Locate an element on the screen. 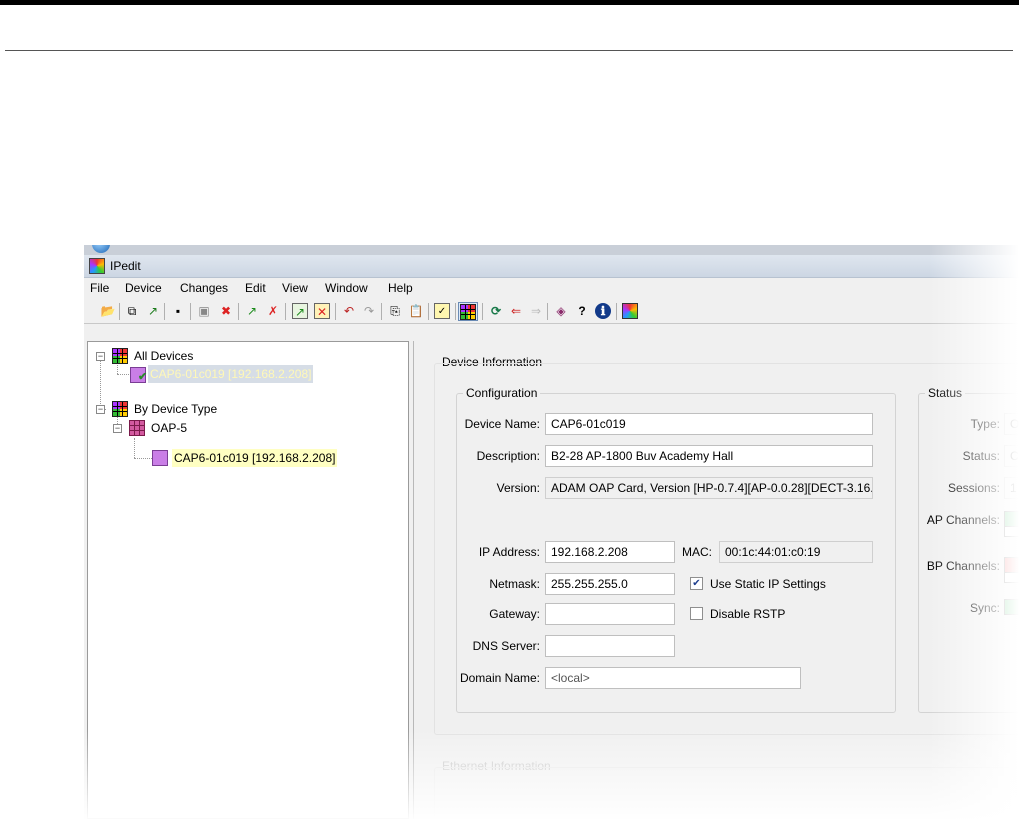 Image resolution: width=1019 pixels, height=819 pixels. app-logo-icon is located at coordinates (630, 311).